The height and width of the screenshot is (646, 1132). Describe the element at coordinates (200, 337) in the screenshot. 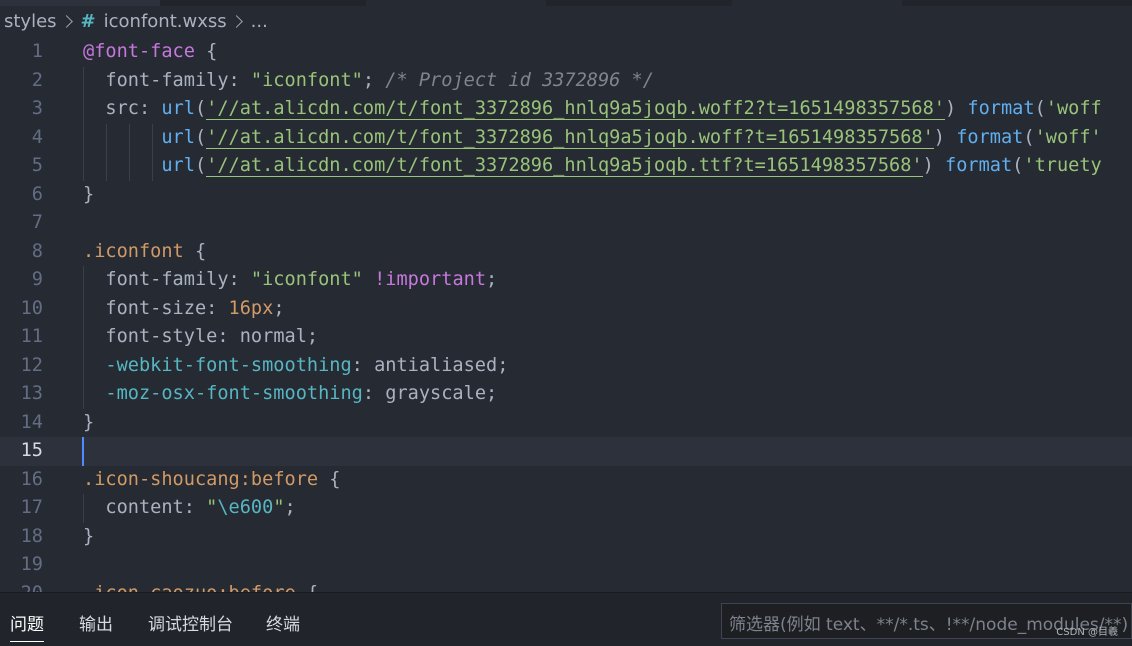

I see `code-content: font-style: normal;` at that location.